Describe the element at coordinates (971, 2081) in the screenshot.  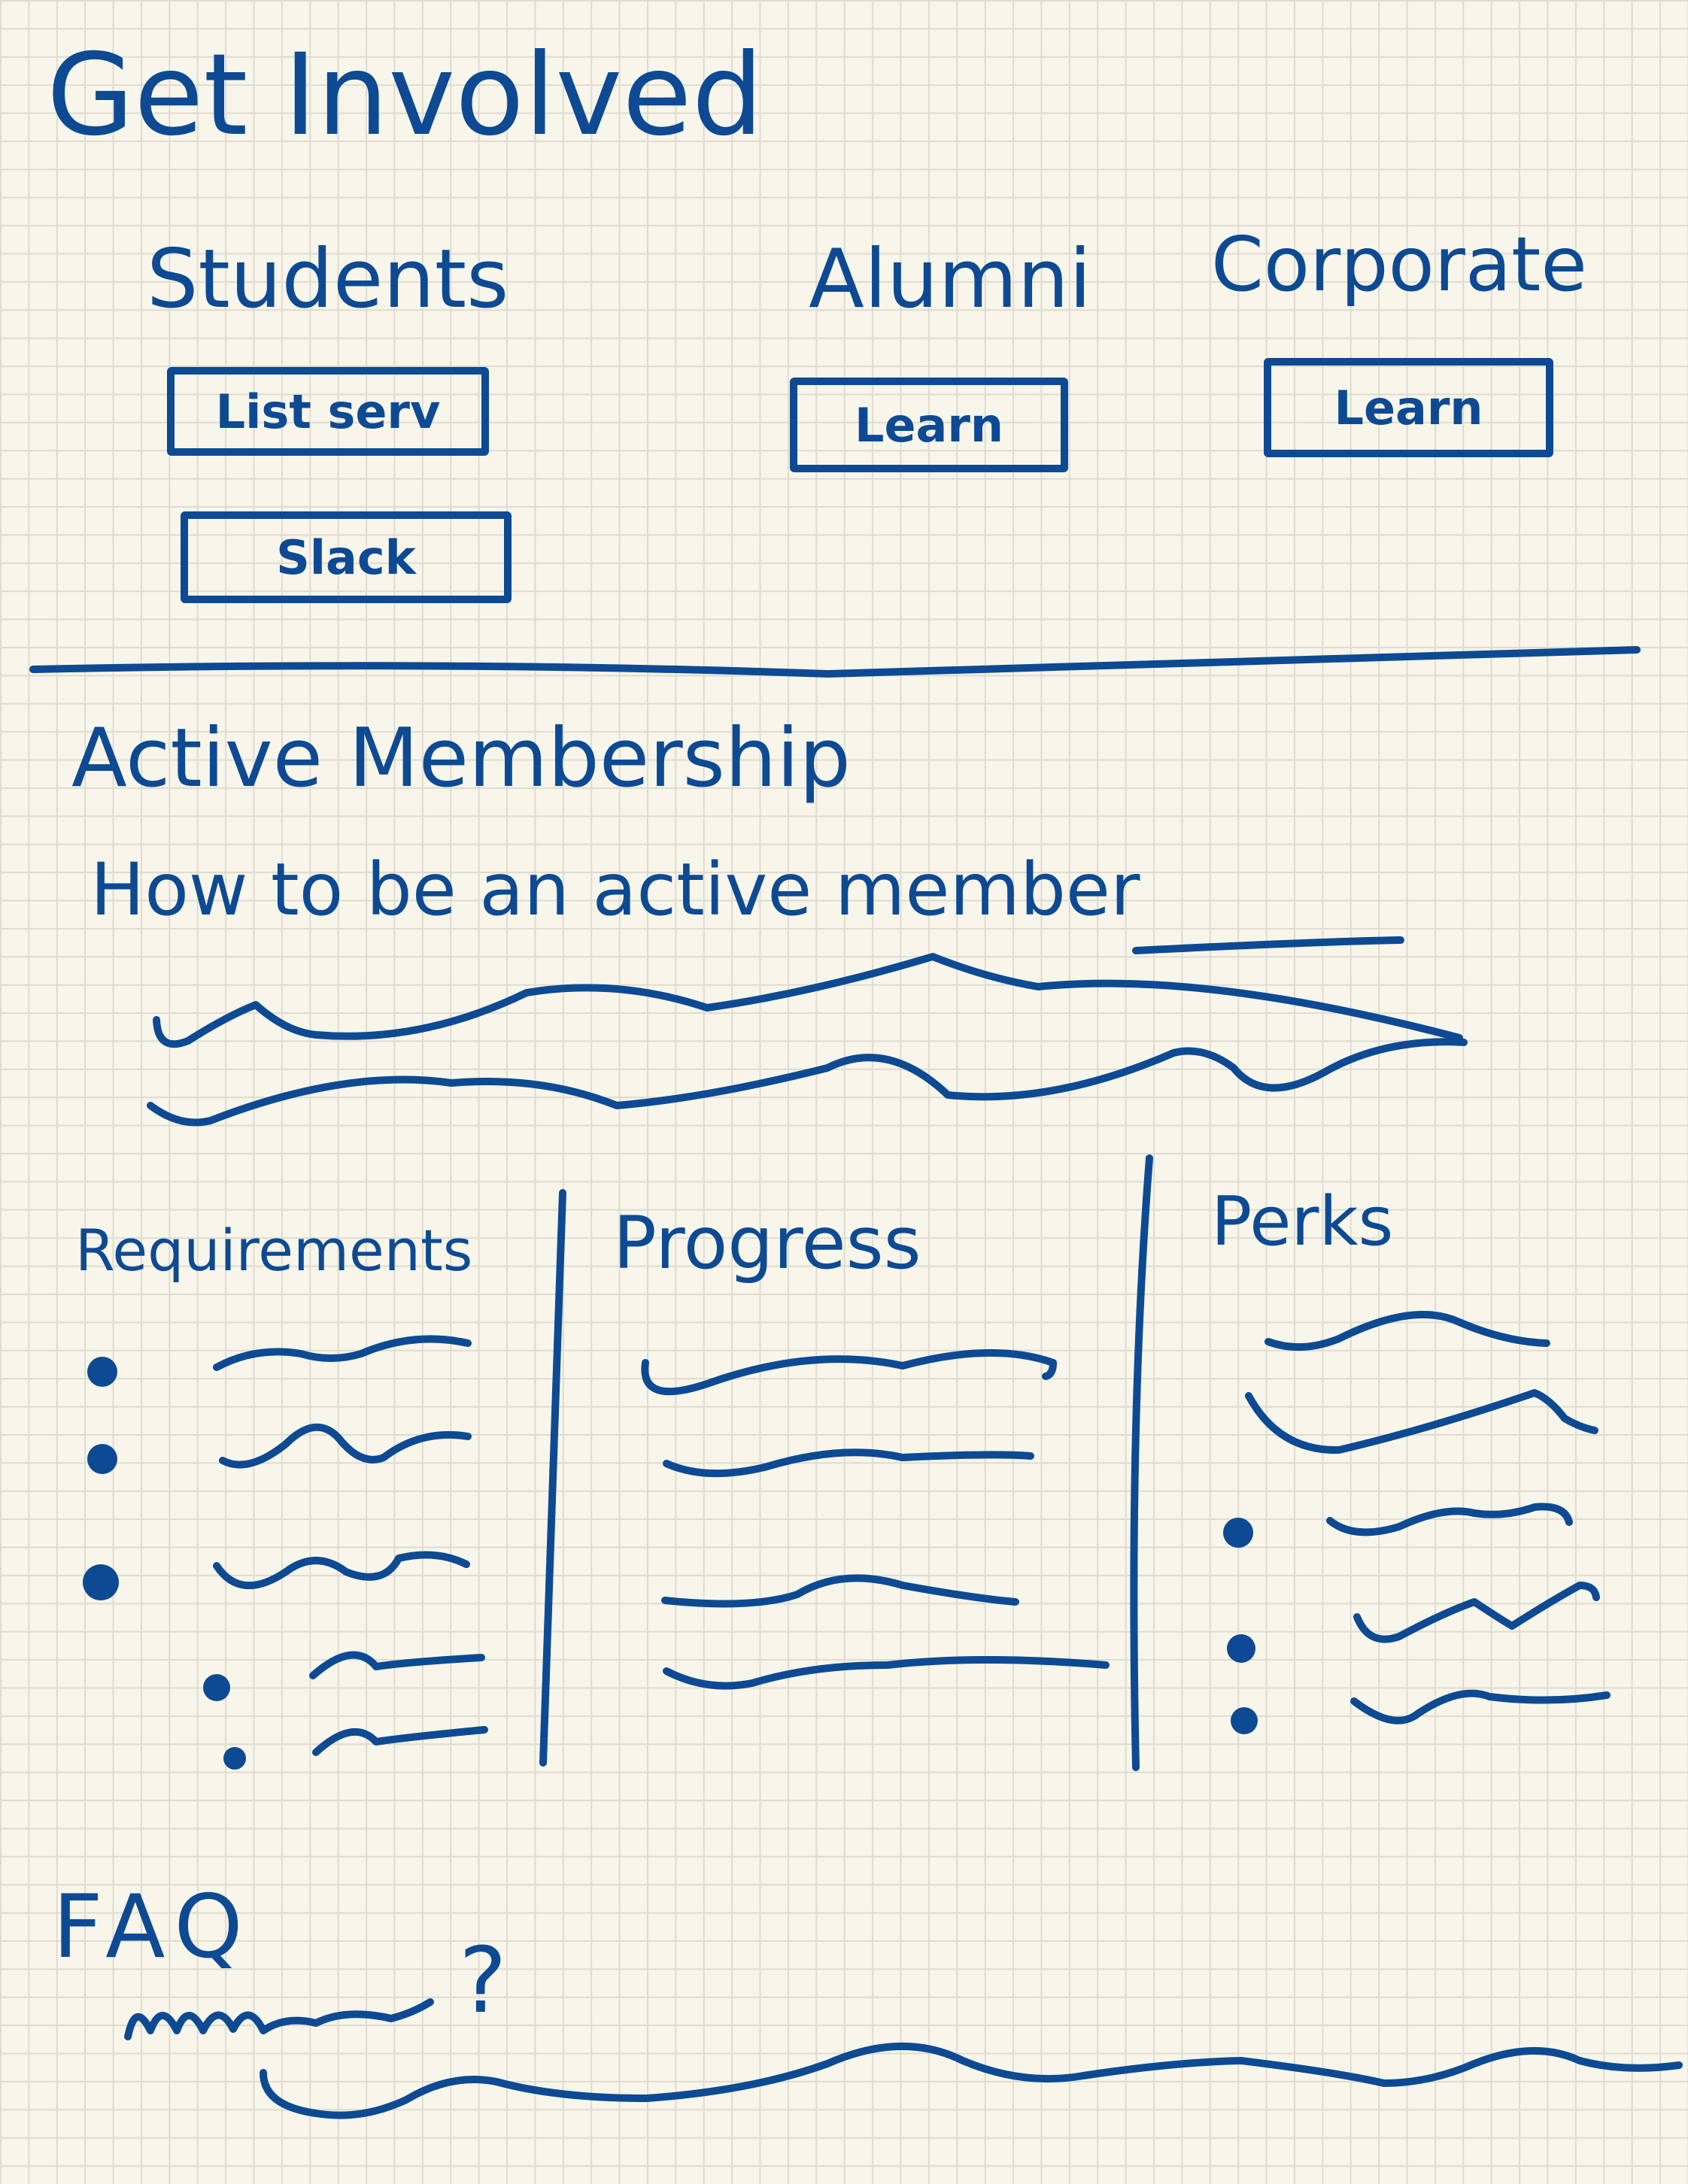
I see `faq-answer-placeholder` at that location.